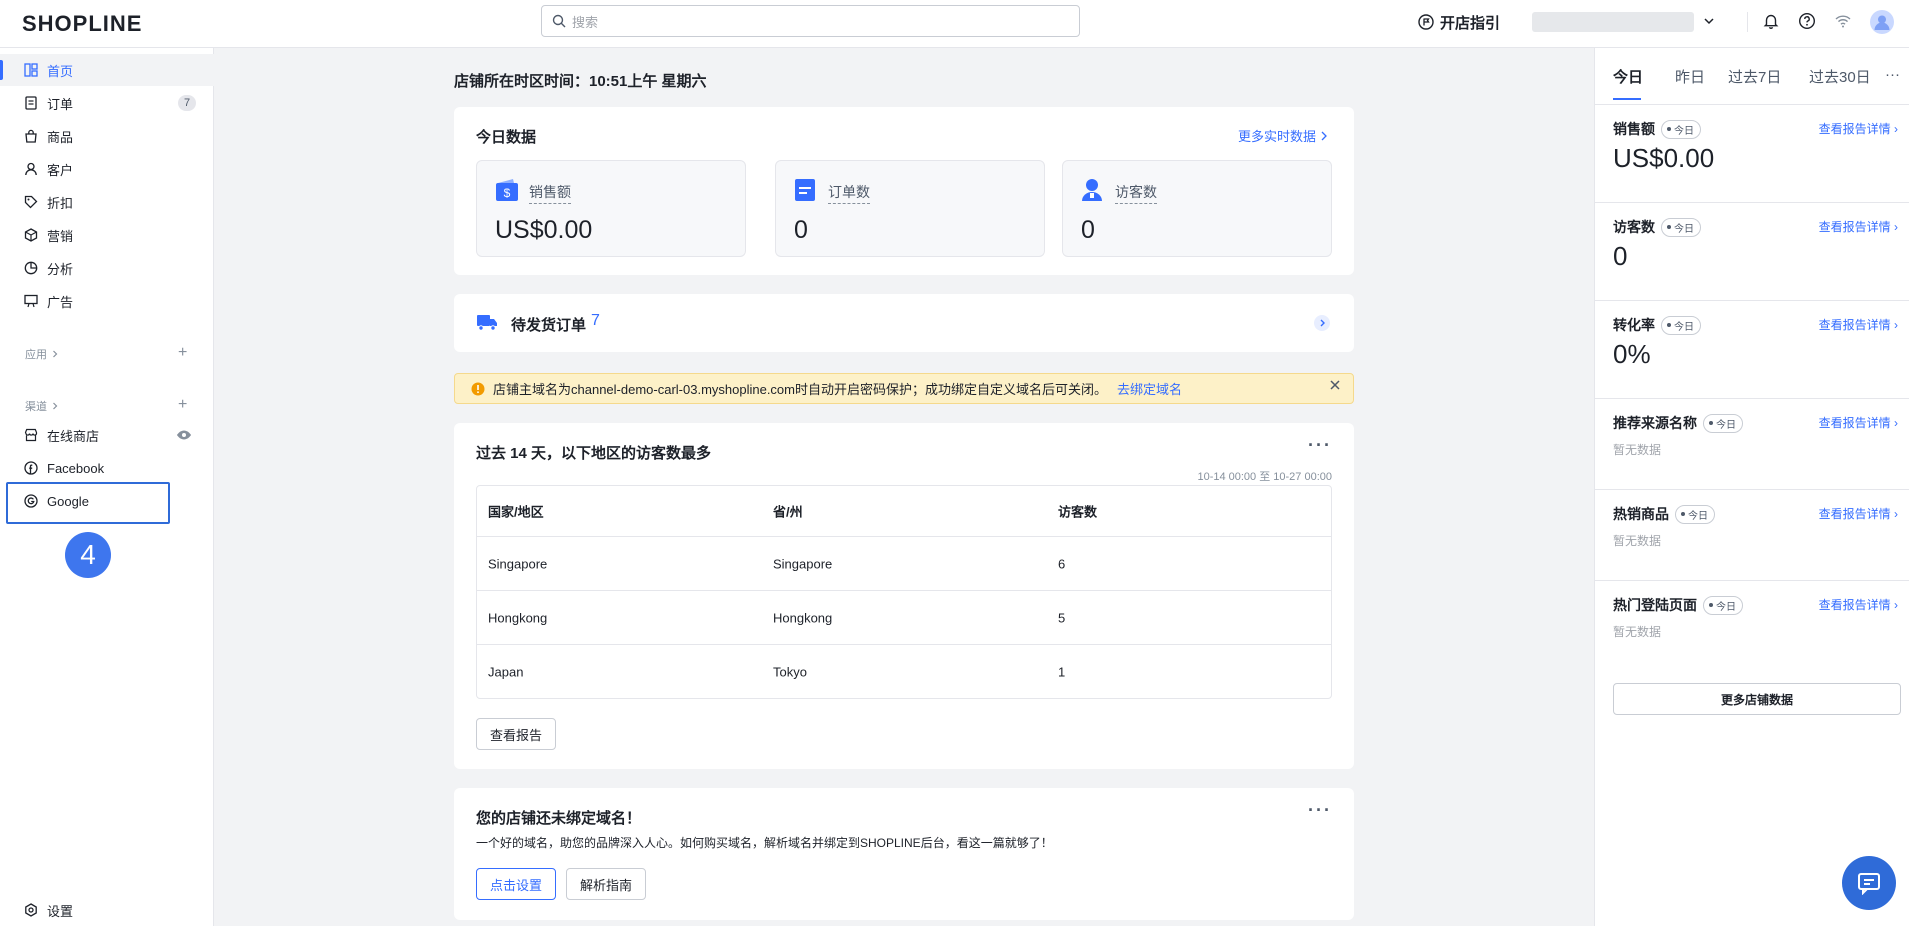 This screenshot has width=1909, height=926. Describe the element at coordinates (1869, 883) in the screenshot. I see `chat-button` at that location.